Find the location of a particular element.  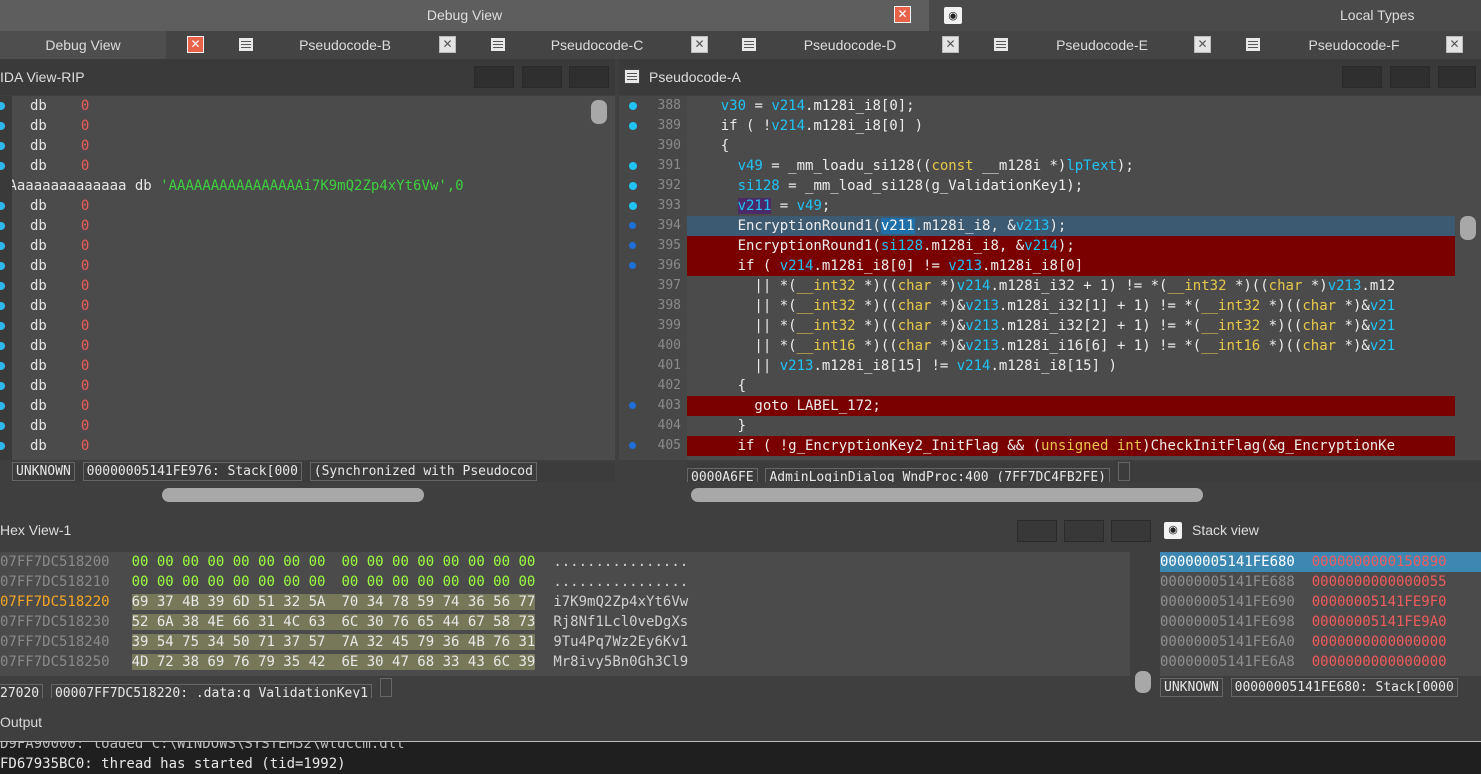

pseudocode-line: goto LABEL_172; is located at coordinates (1071, 406).